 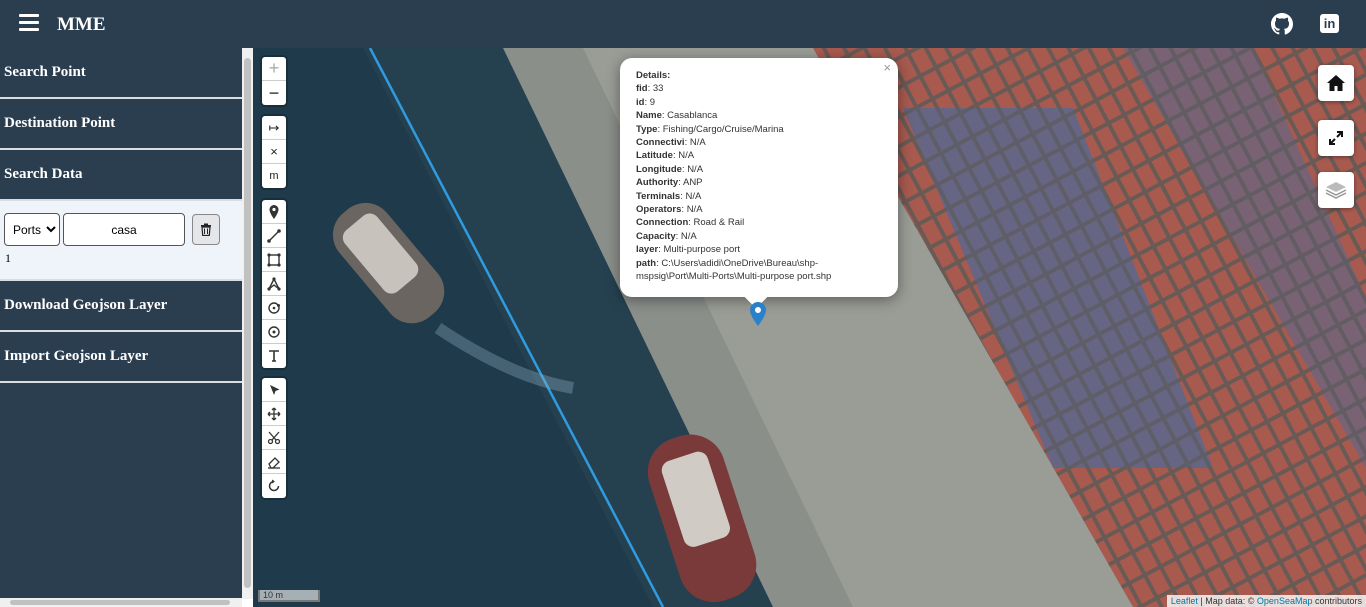 I want to click on zoom-control: + −, so click(x=274, y=81).